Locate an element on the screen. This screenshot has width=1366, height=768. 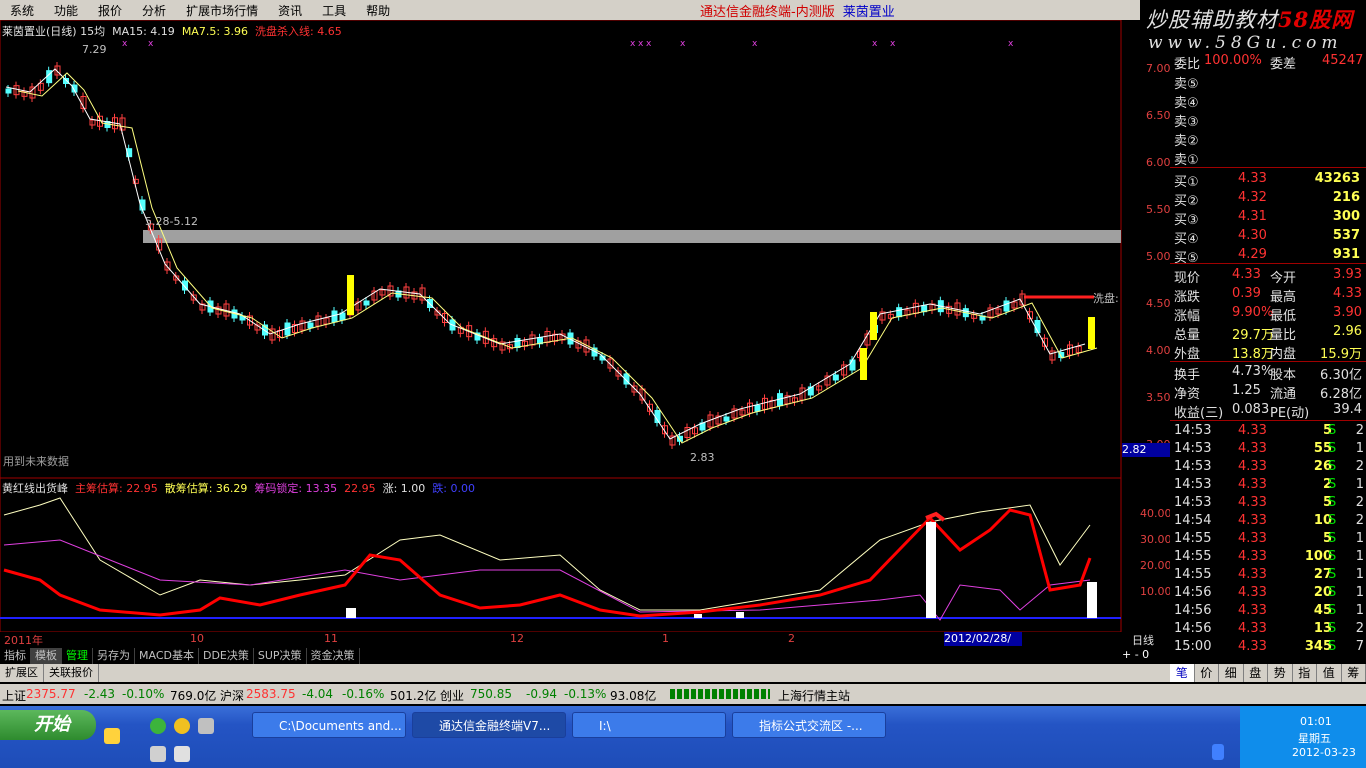
bid-row: 买① 4.33 43263 is located at coordinates (1268, 180).